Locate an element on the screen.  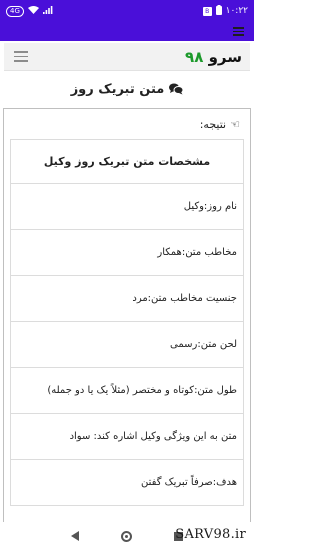
status-left: 4G is located at coordinates (29, 11).